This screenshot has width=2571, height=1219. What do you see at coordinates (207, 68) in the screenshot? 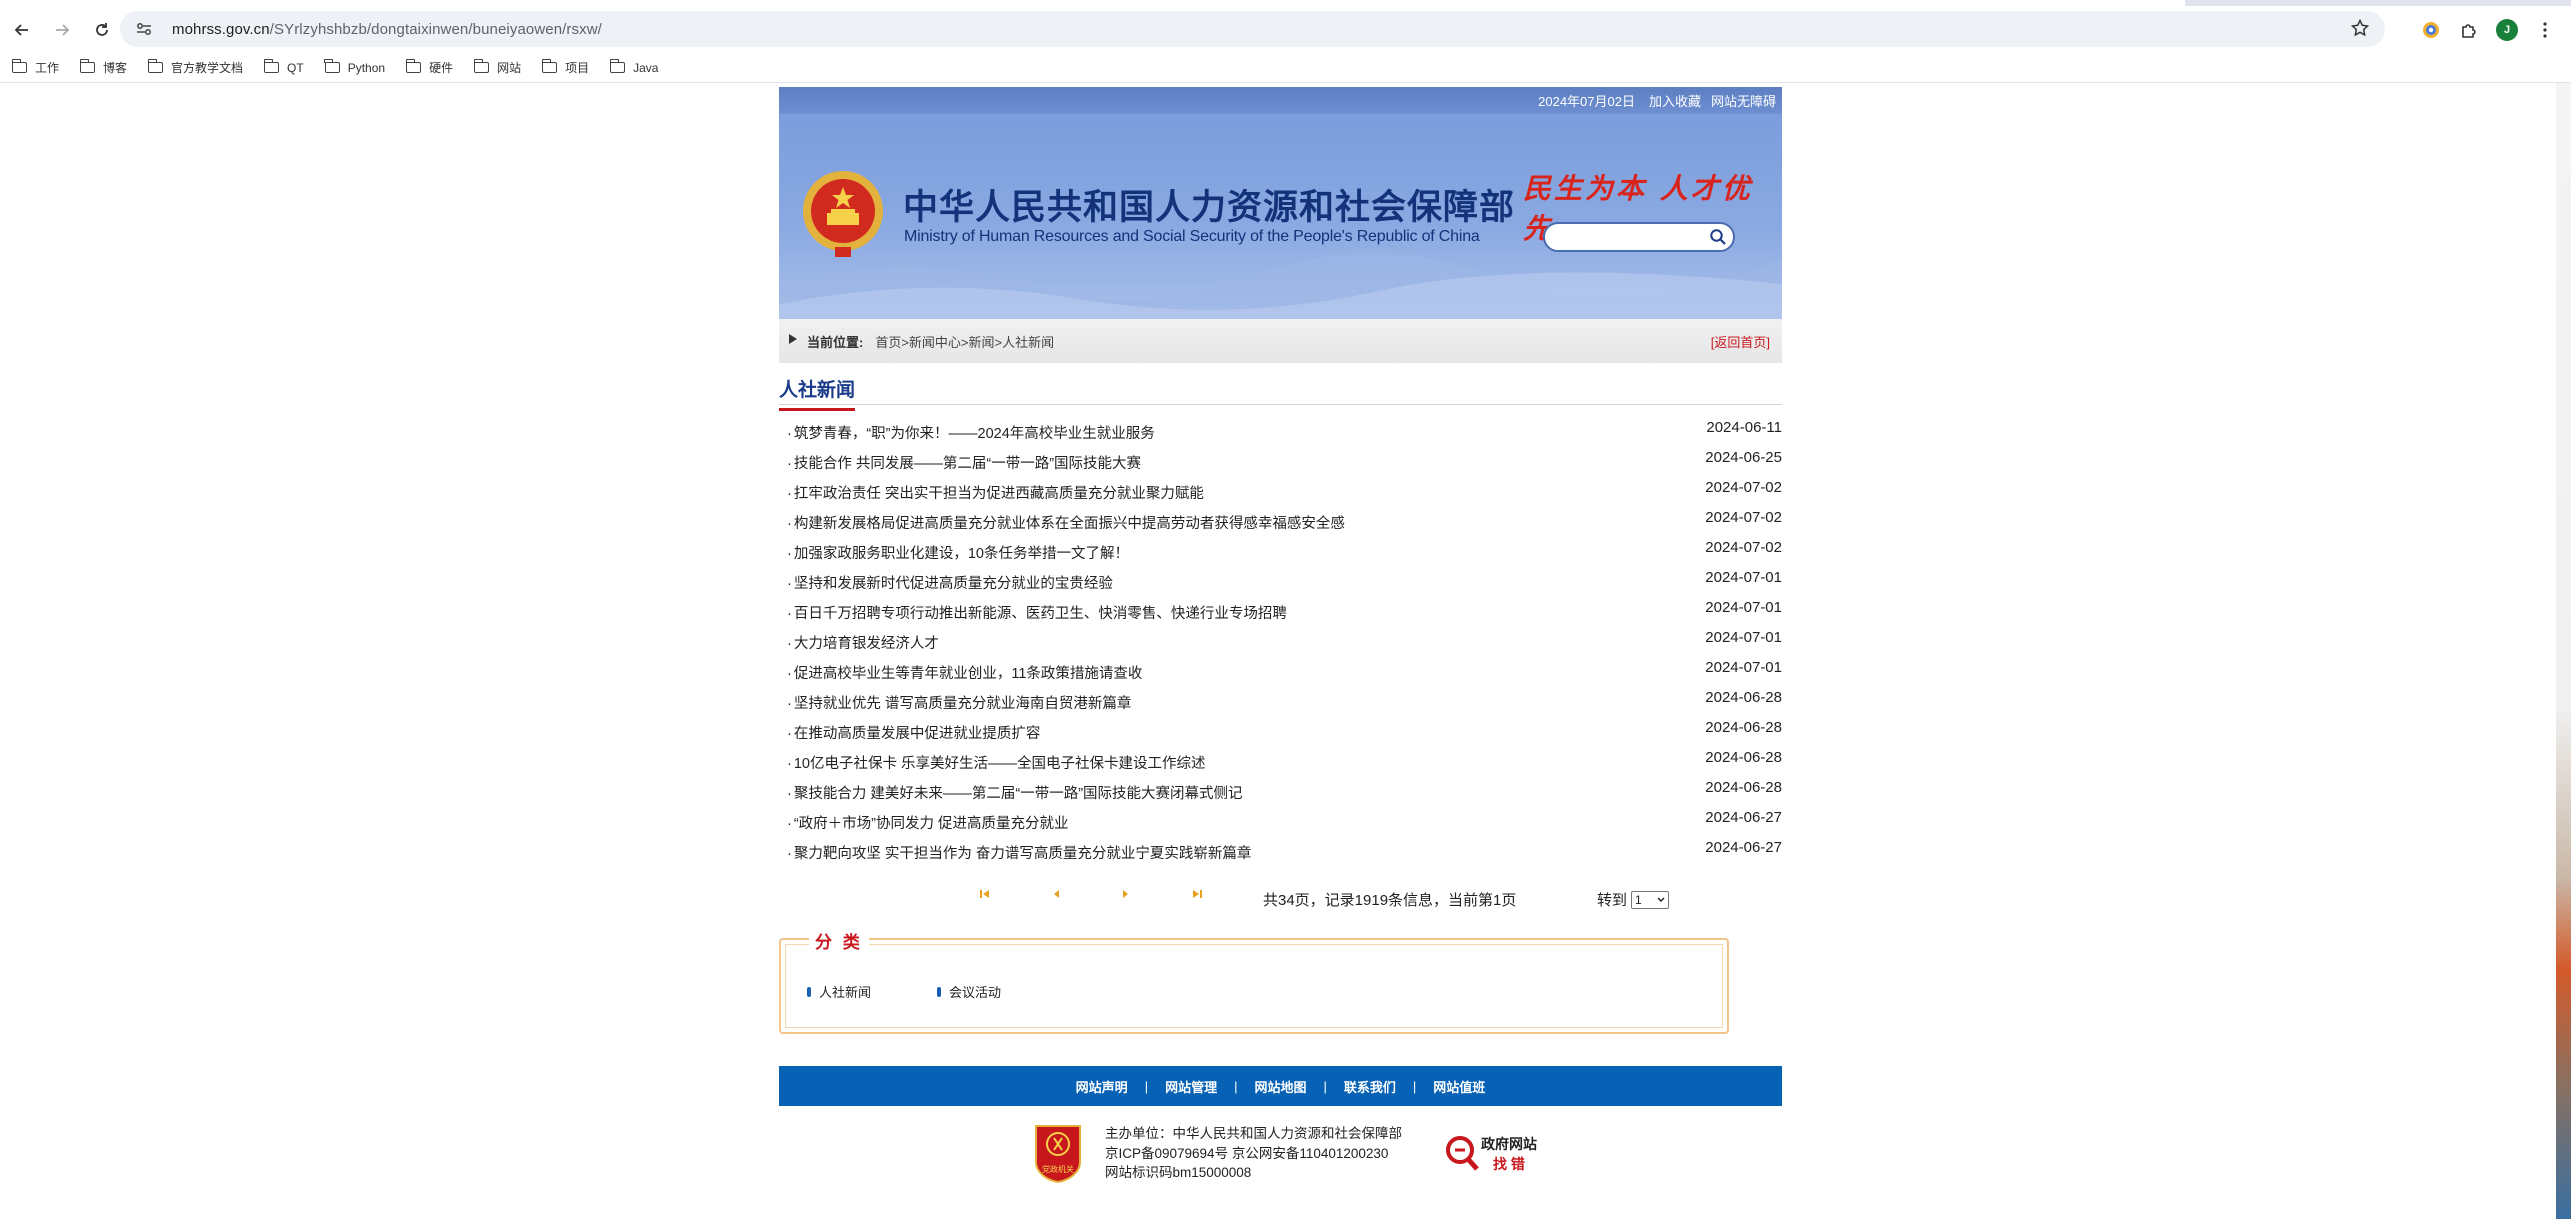
I see `bookmark-label: 官方教学文档` at bounding box center [207, 68].